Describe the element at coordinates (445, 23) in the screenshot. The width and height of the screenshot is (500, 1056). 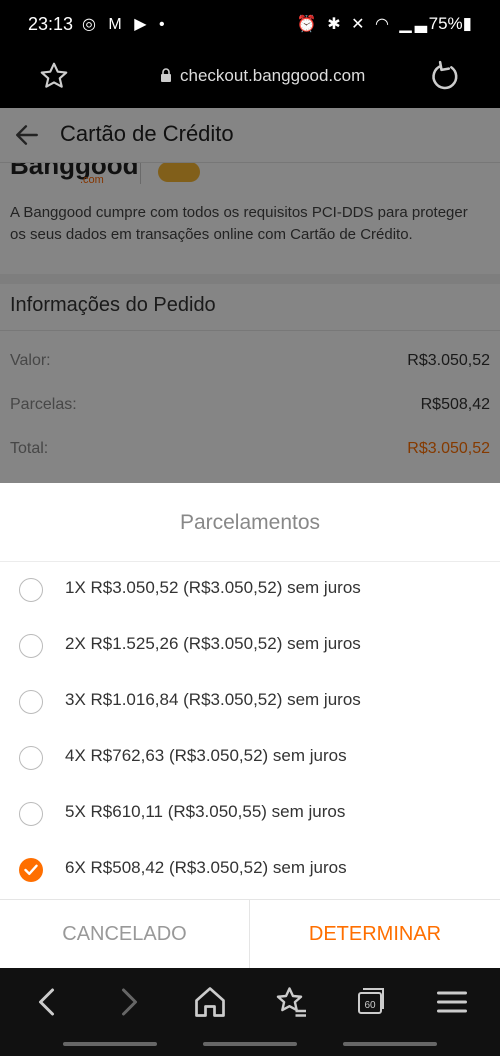
I see `battery-text: 75%` at that location.